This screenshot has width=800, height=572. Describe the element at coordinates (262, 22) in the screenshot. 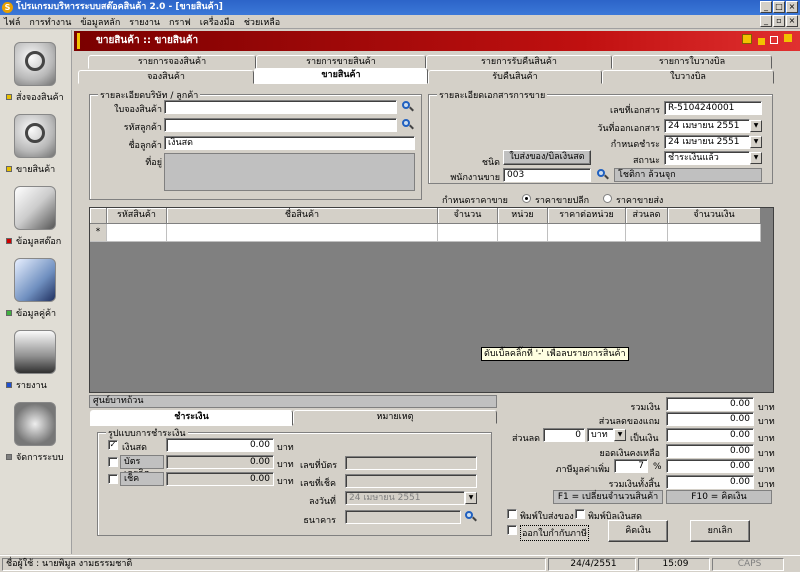

I see `menu-help: ช่วยเหลือ` at that location.